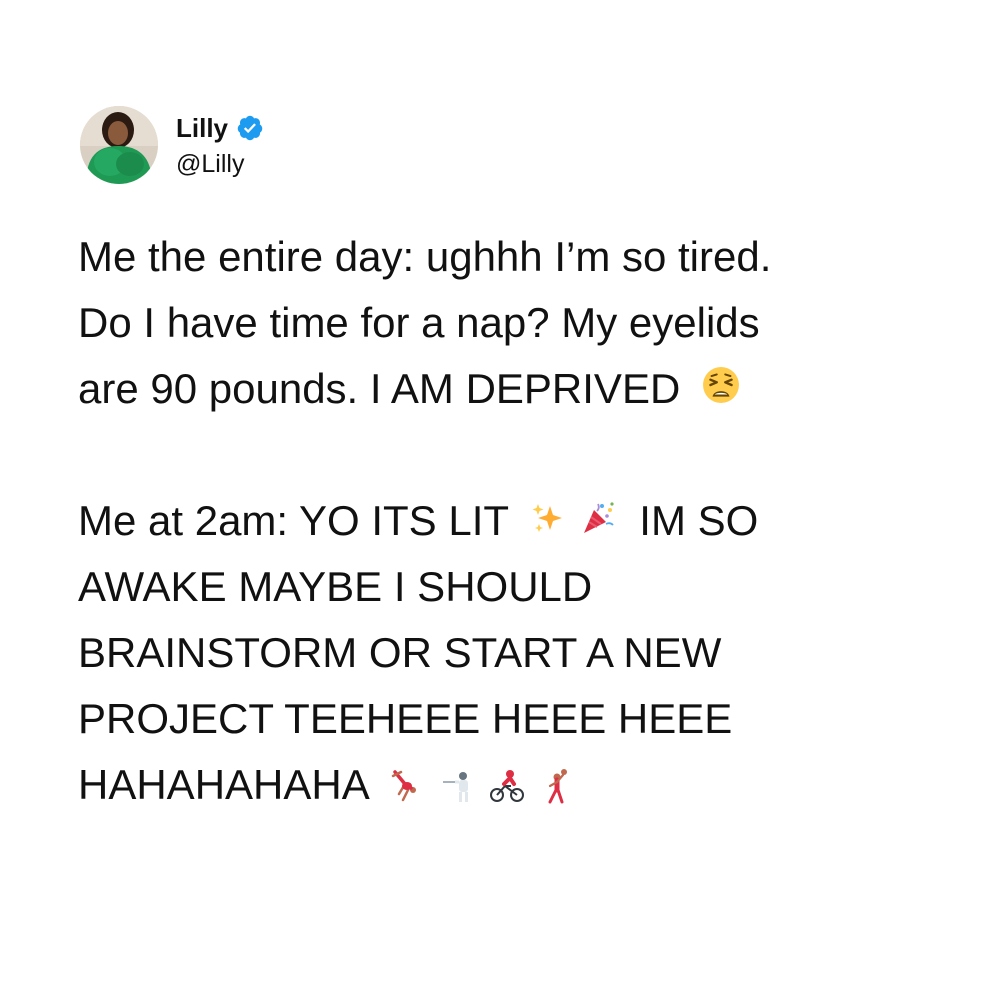 The width and height of the screenshot is (1000, 1000). What do you see at coordinates (379, 388) in the screenshot?
I see `text-line-content: are 90 pounds. I AM DEPRIVED` at bounding box center [379, 388].